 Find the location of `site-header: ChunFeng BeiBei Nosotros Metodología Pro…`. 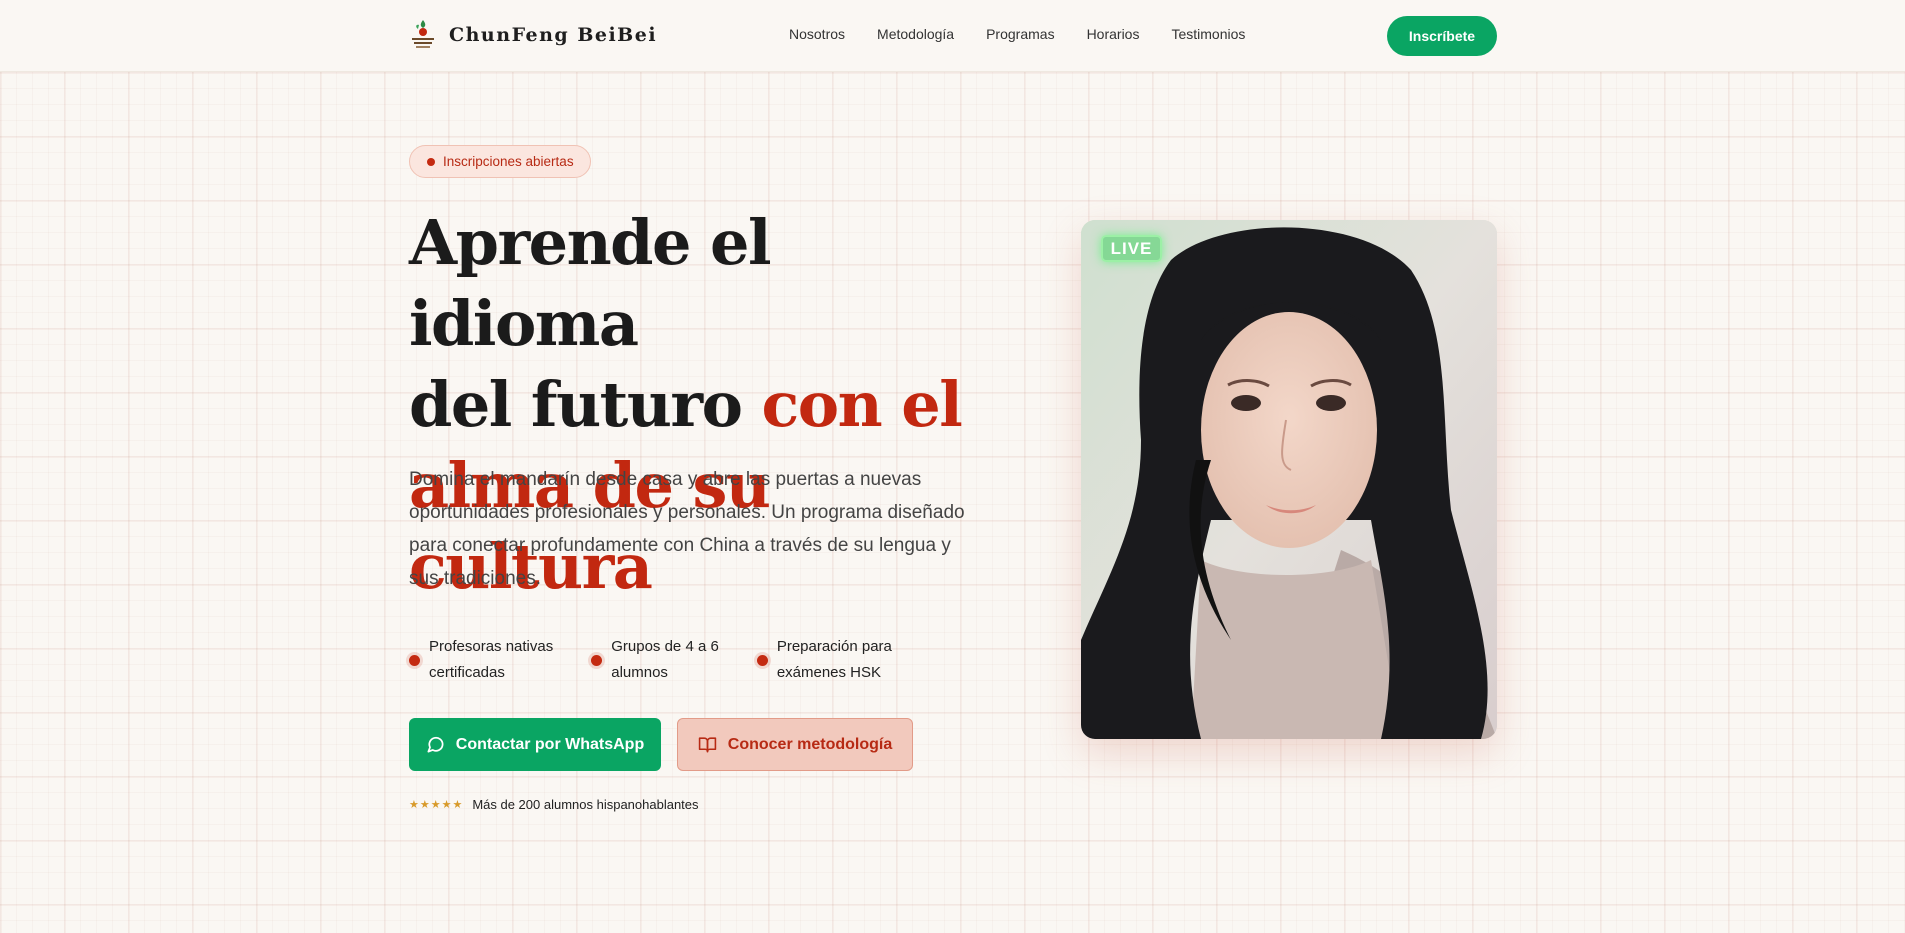

site-header: ChunFeng BeiBei Nosotros Metodología Pro… is located at coordinates (952, 36).